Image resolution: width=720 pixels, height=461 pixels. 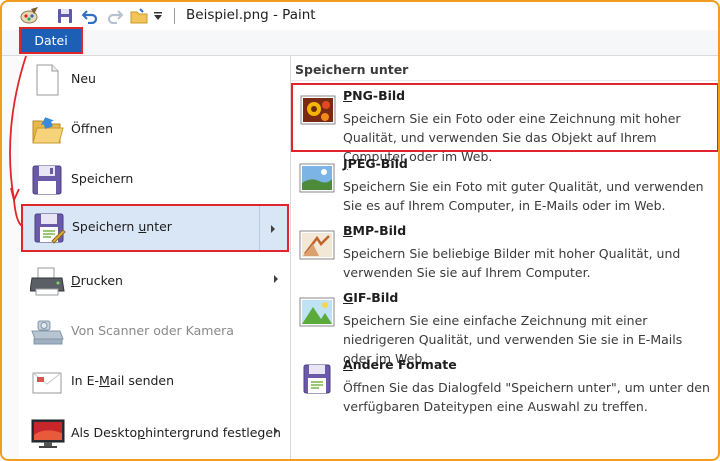 What do you see at coordinates (10, 257) in the screenshot?
I see `menu-gutter` at bounding box center [10, 257].